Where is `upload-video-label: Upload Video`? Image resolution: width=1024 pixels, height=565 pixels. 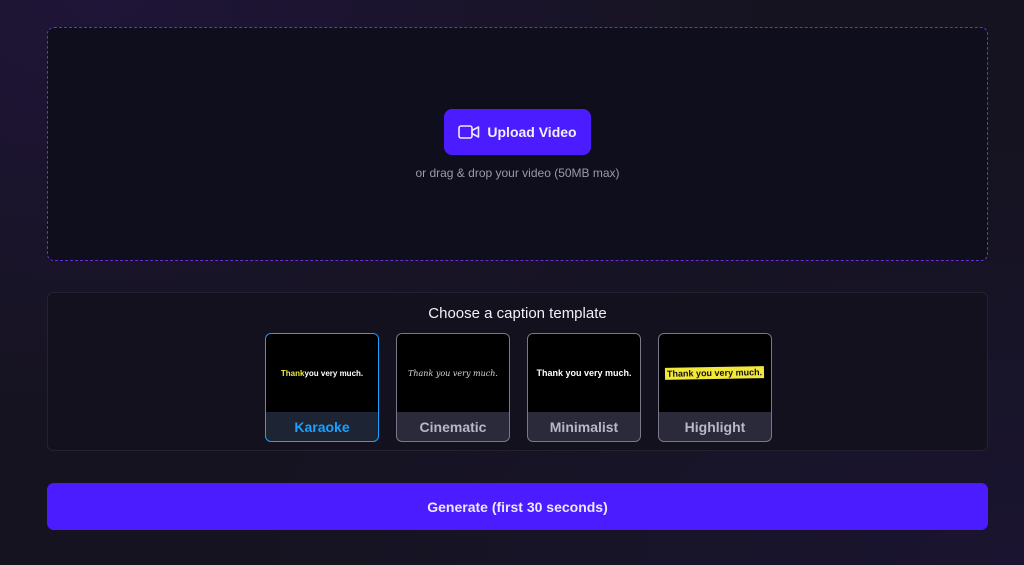
upload-video-label: Upload Video is located at coordinates (532, 131).